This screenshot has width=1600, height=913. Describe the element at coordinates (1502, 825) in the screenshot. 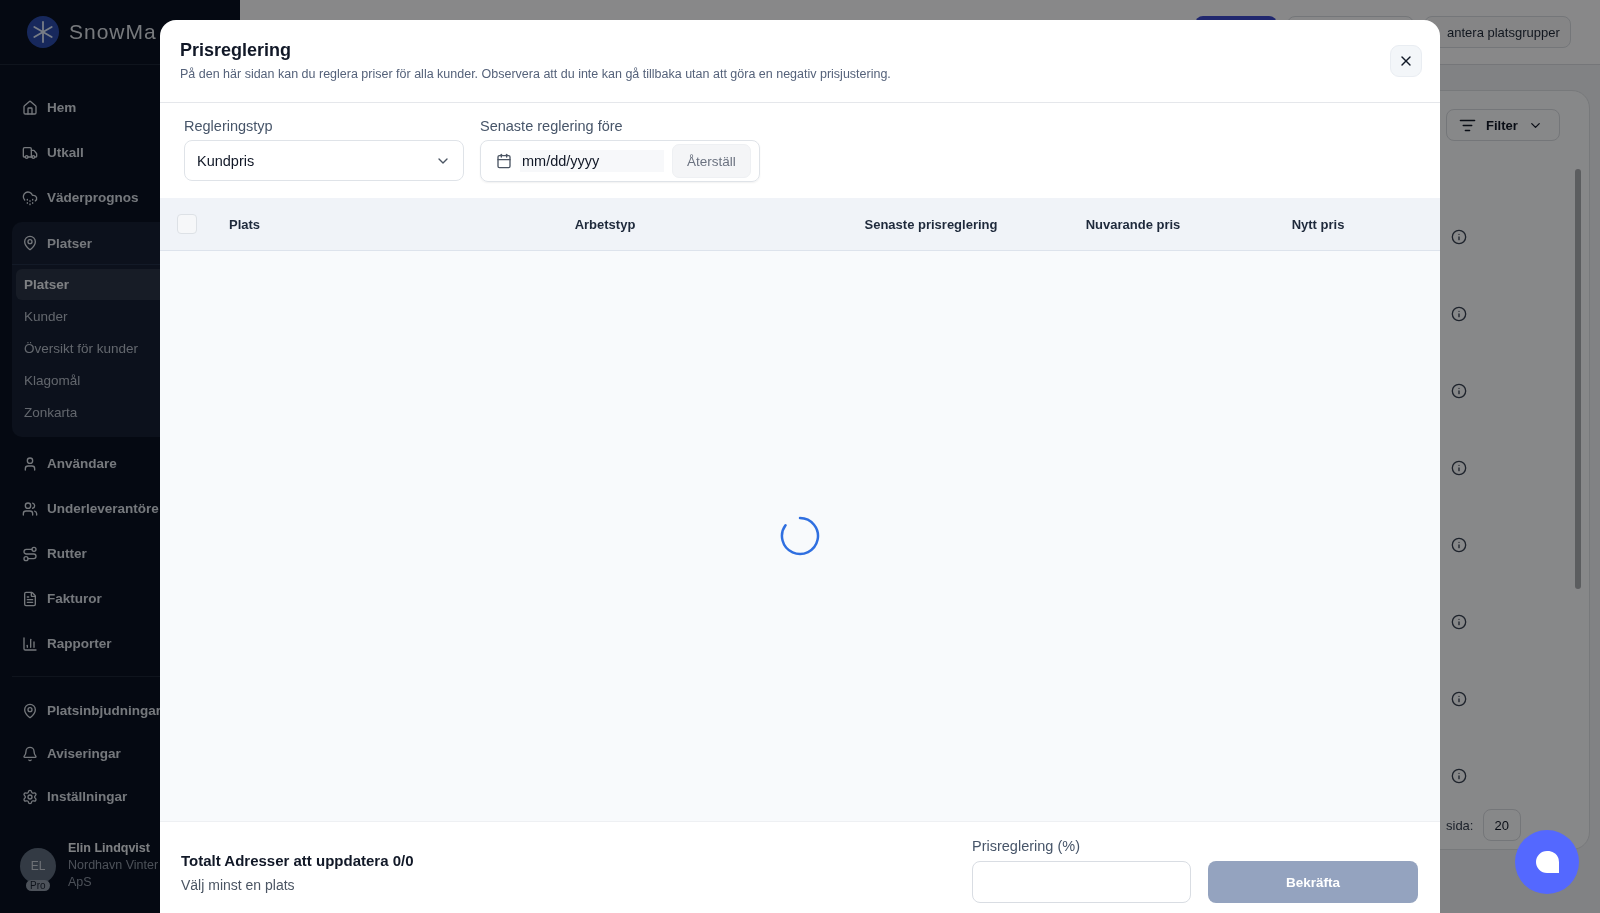

I see `page-size-select: 20` at that location.